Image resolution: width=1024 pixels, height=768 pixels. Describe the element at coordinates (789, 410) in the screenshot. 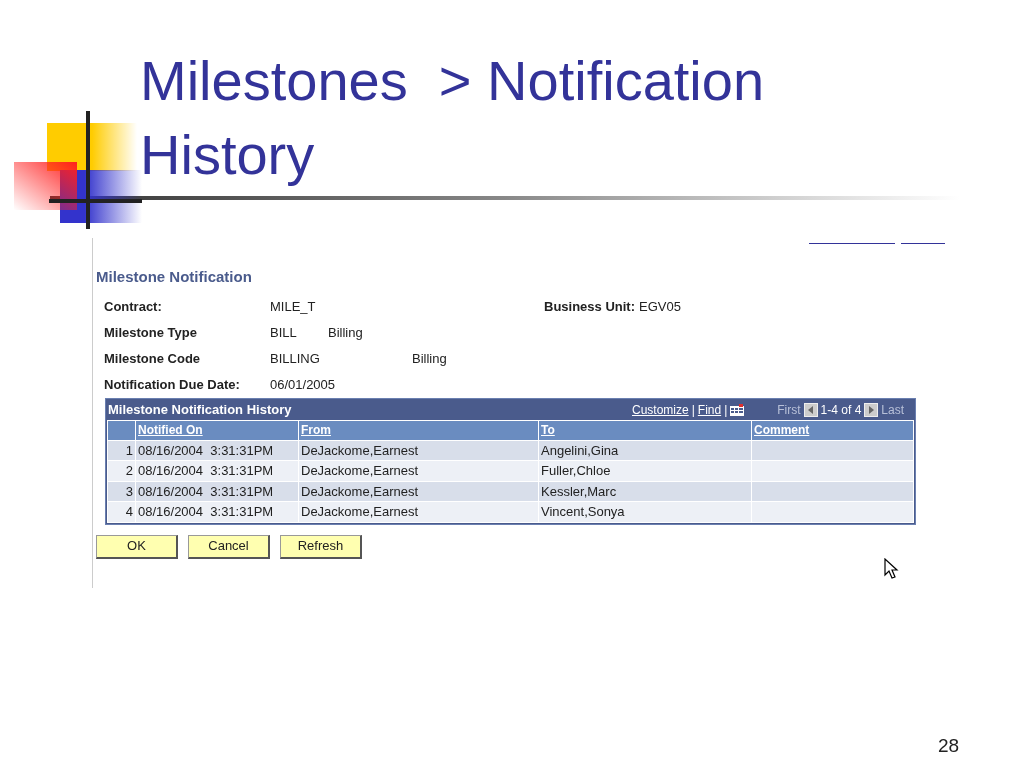

I see `first-label: First` at that location.